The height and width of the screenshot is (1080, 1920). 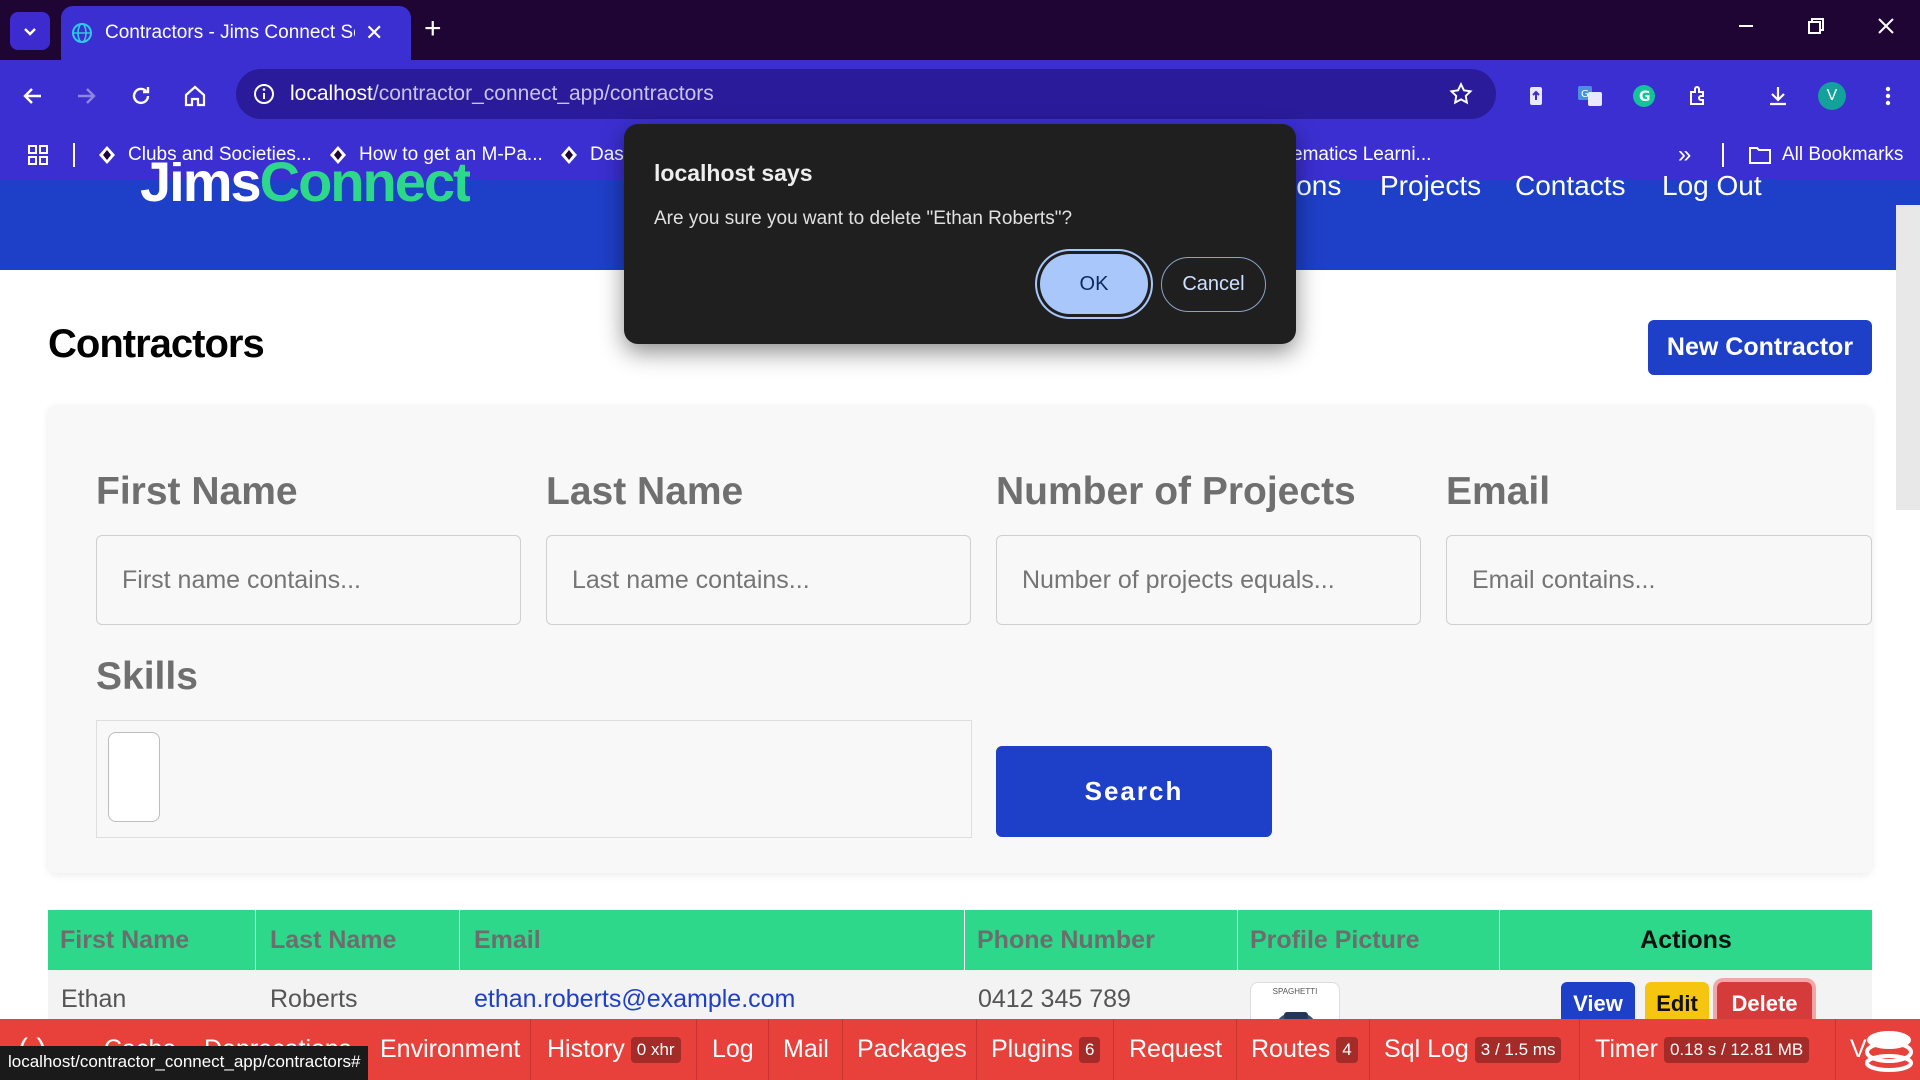 What do you see at coordinates (33, 96) in the screenshot?
I see `back-icon` at bounding box center [33, 96].